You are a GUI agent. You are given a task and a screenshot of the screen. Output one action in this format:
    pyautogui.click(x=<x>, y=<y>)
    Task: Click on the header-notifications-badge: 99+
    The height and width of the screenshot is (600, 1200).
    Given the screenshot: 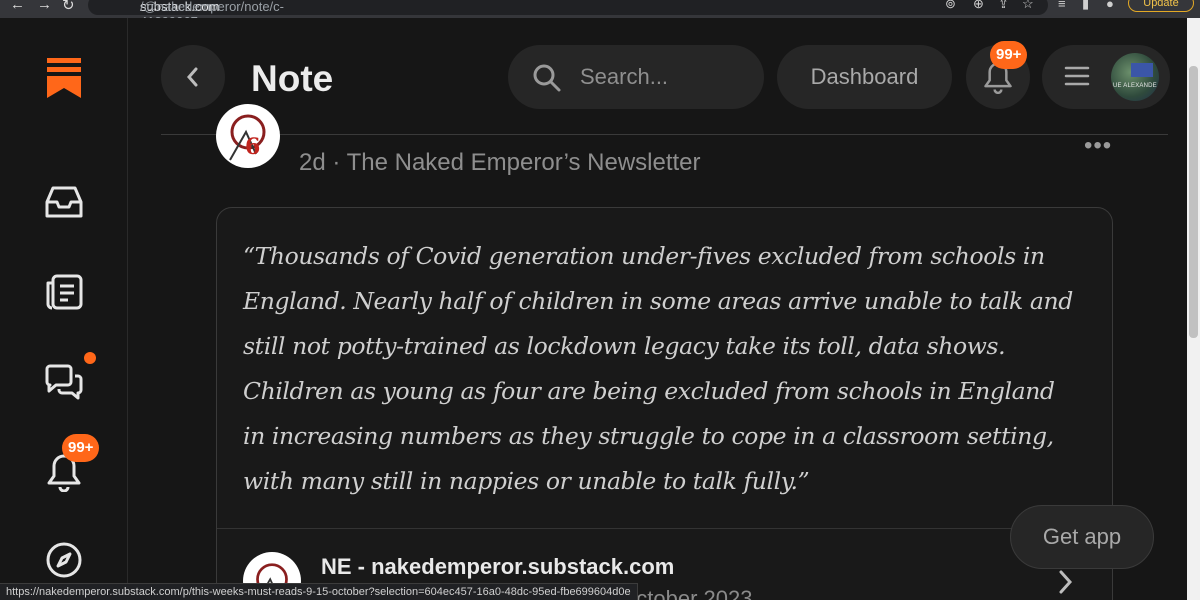 What is the action you would take?
    pyautogui.click(x=1009, y=55)
    